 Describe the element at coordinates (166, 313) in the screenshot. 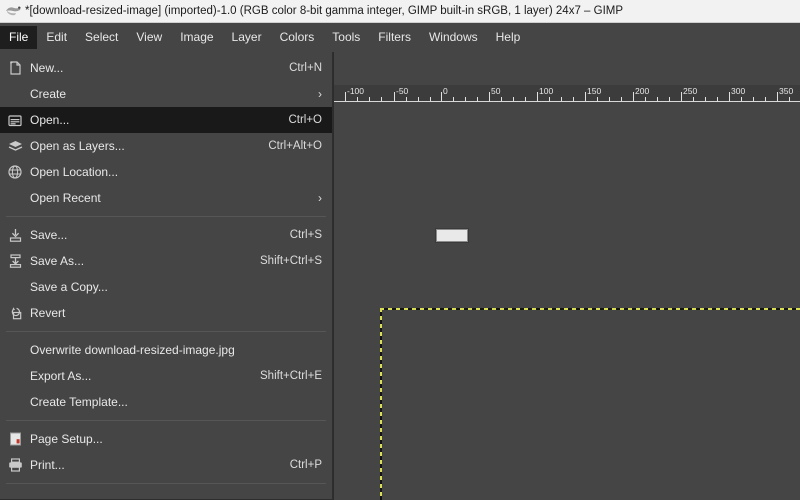

I see `menu-item-revert: Revert` at that location.